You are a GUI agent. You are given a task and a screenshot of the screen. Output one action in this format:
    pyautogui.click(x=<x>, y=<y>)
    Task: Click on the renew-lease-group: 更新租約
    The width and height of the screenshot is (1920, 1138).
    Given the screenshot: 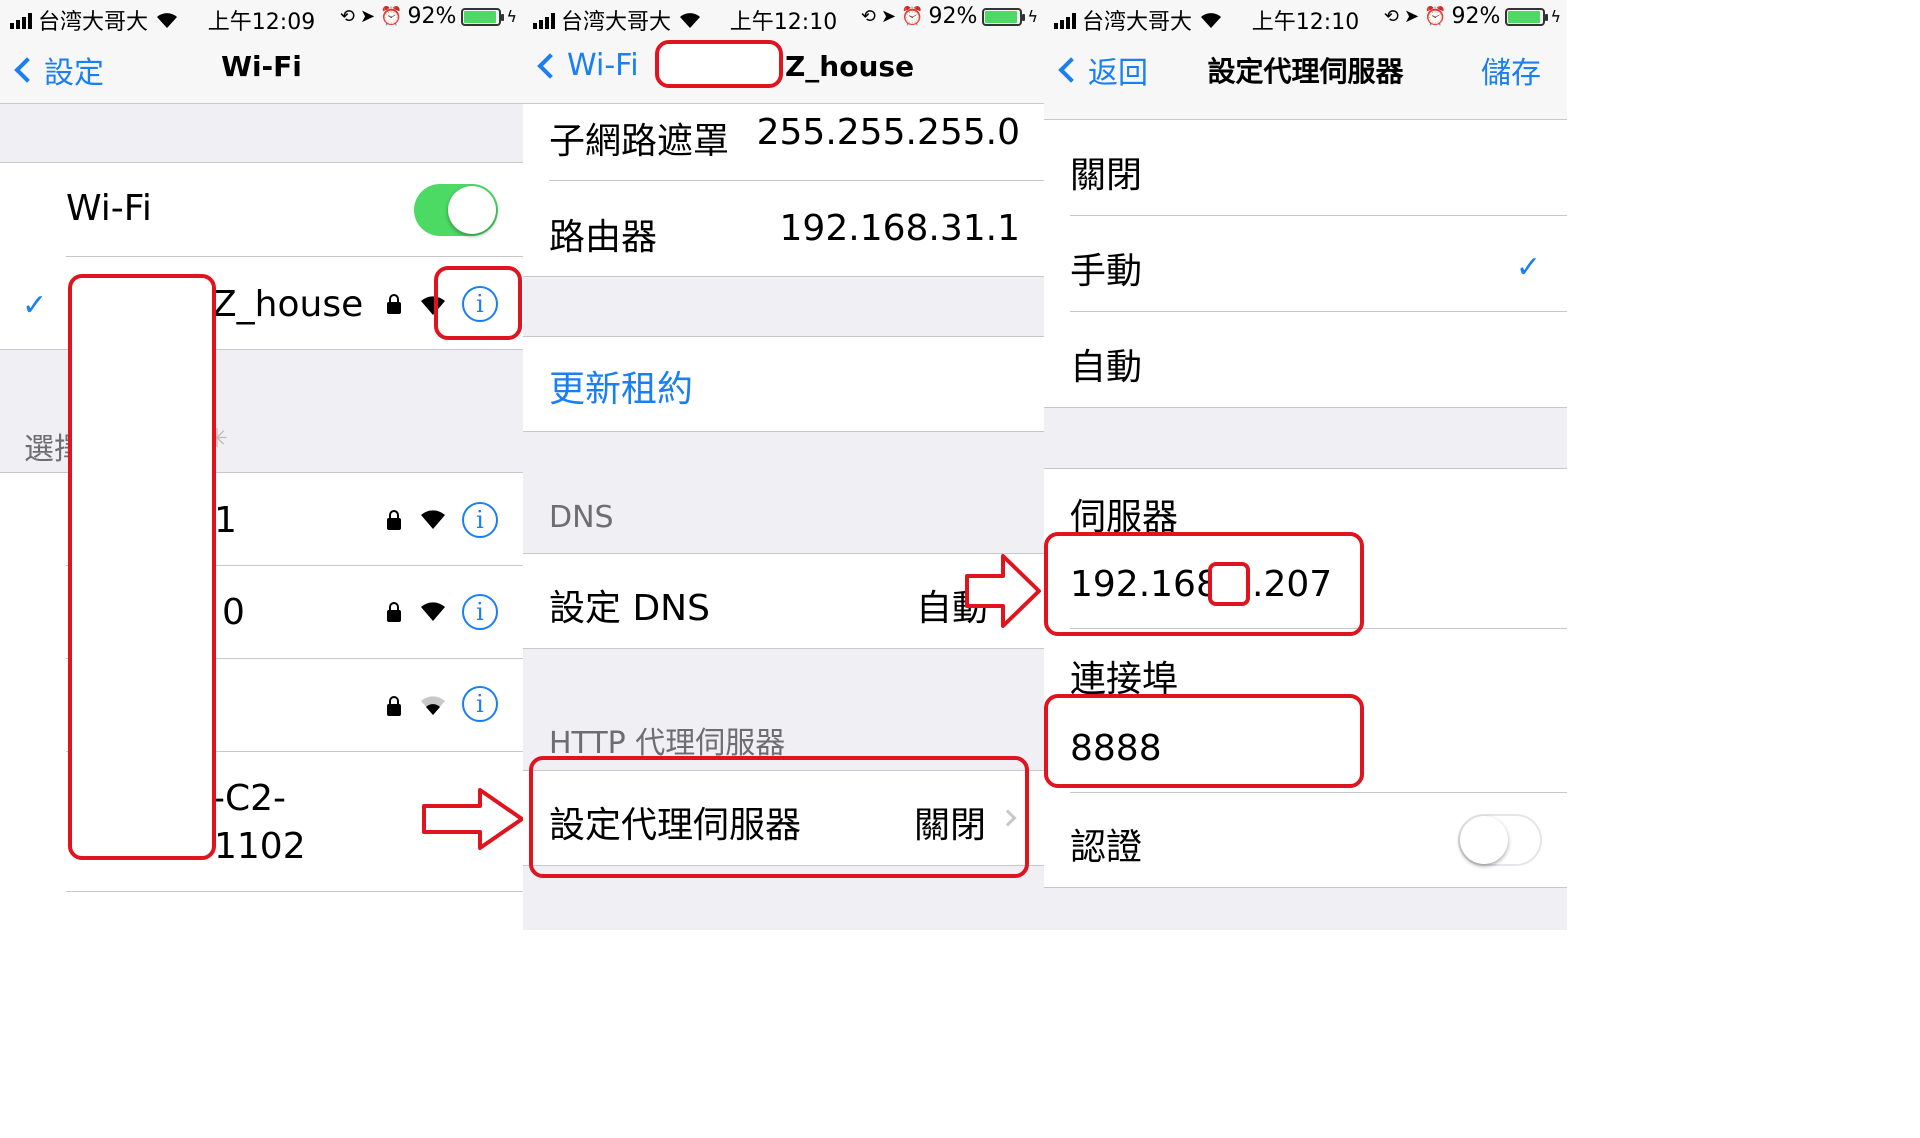 What is the action you would take?
    pyautogui.click(x=783, y=384)
    